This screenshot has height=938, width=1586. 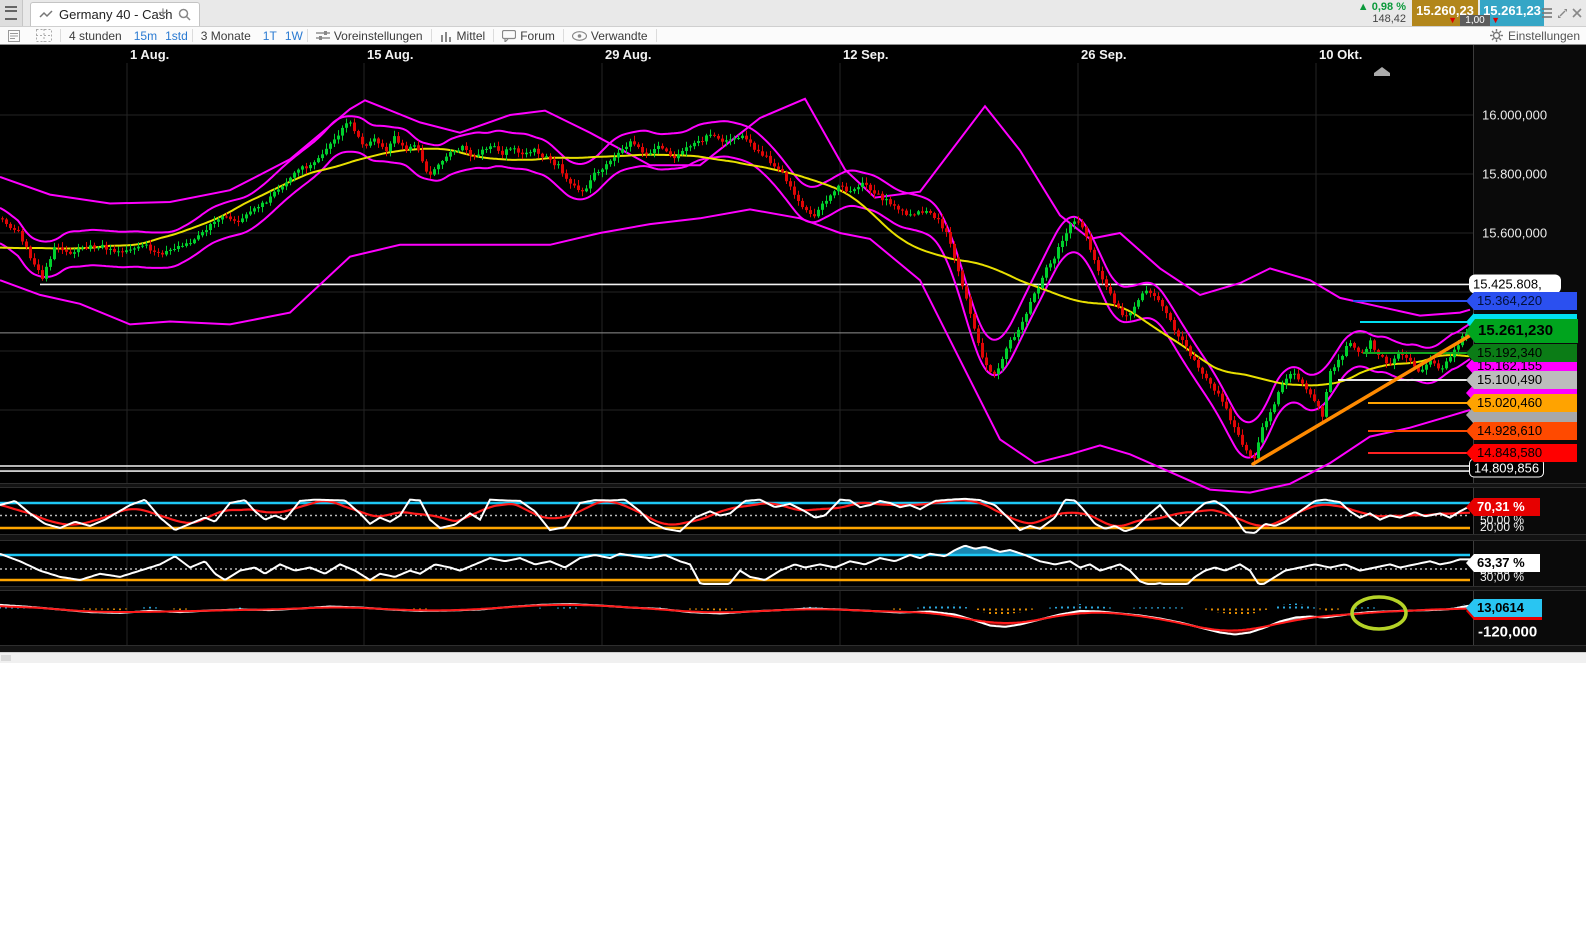 What do you see at coordinates (793, 657) in the screenshot?
I see `horizontal-scrollbar` at bounding box center [793, 657].